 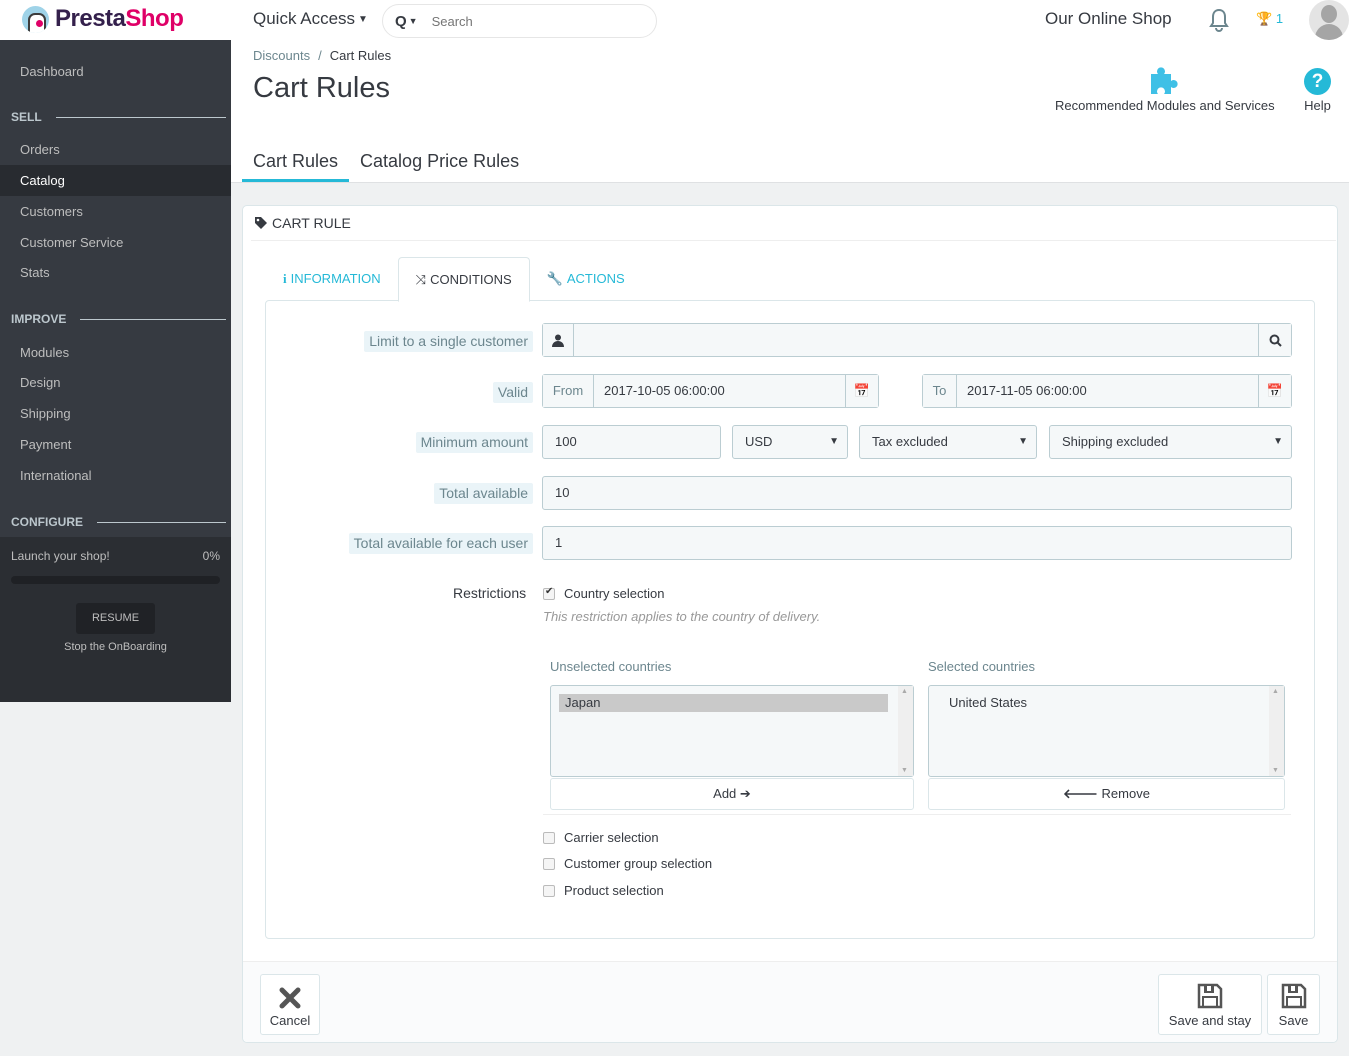 What do you see at coordinates (732, 731) in the screenshot?
I see `unselected-countries-list: Japan` at bounding box center [732, 731].